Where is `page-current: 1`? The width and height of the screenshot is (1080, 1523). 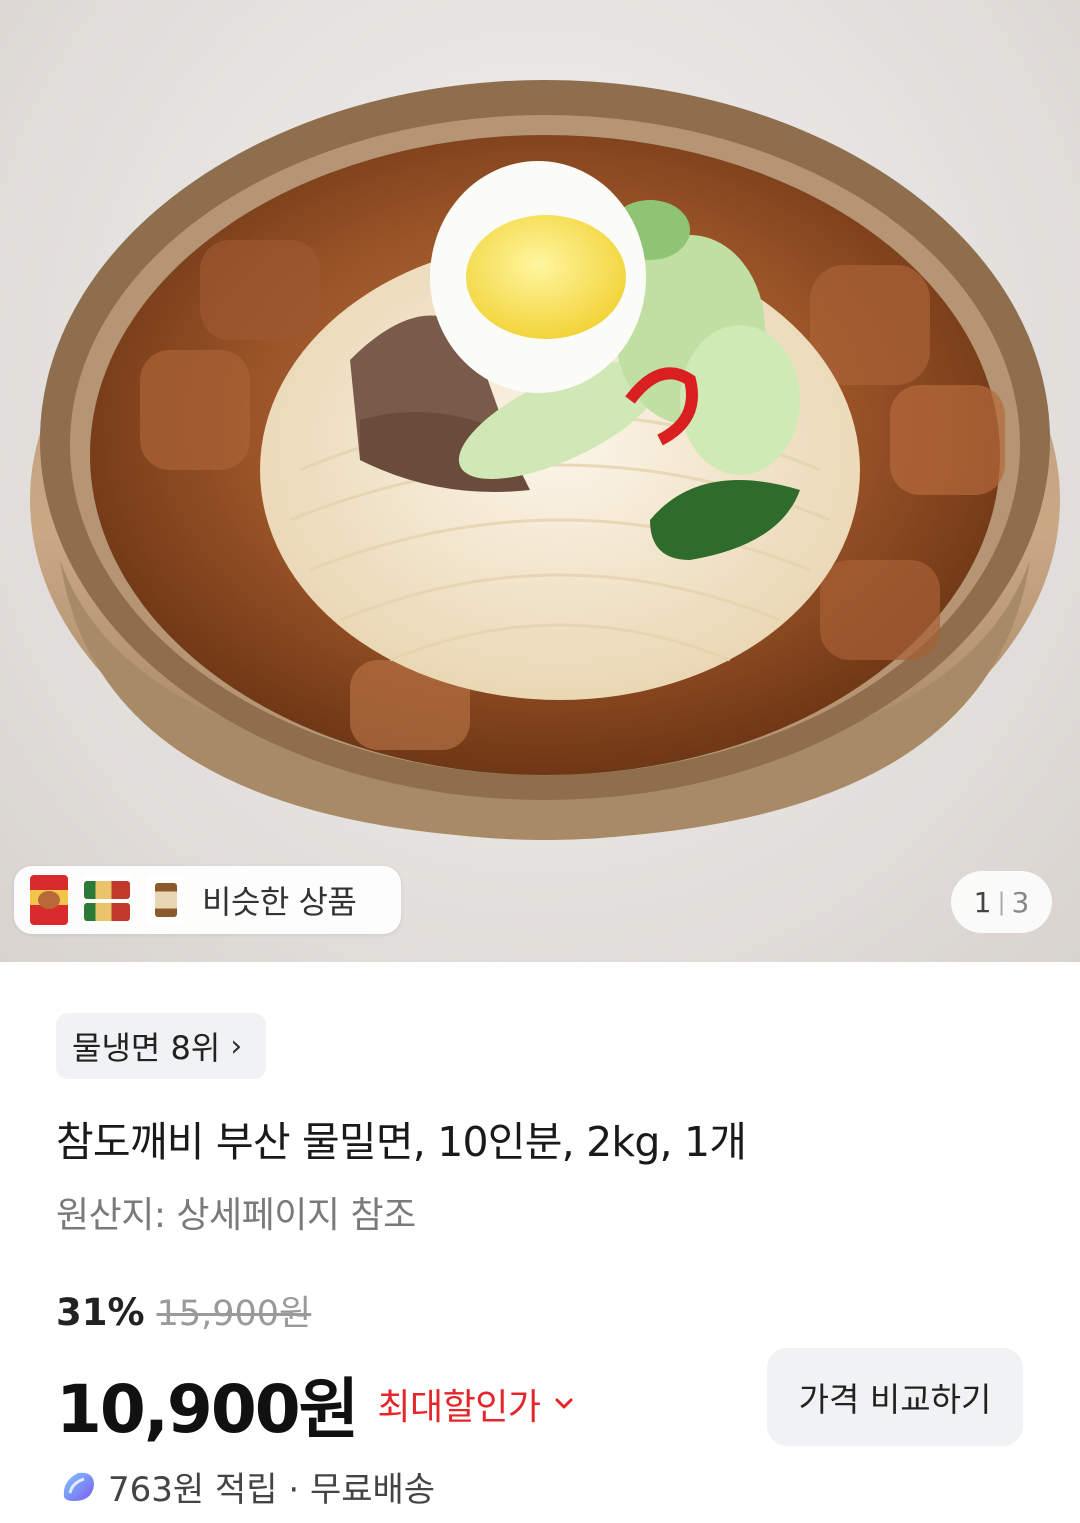 page-current: 1 is located at coordinates (982, 902).